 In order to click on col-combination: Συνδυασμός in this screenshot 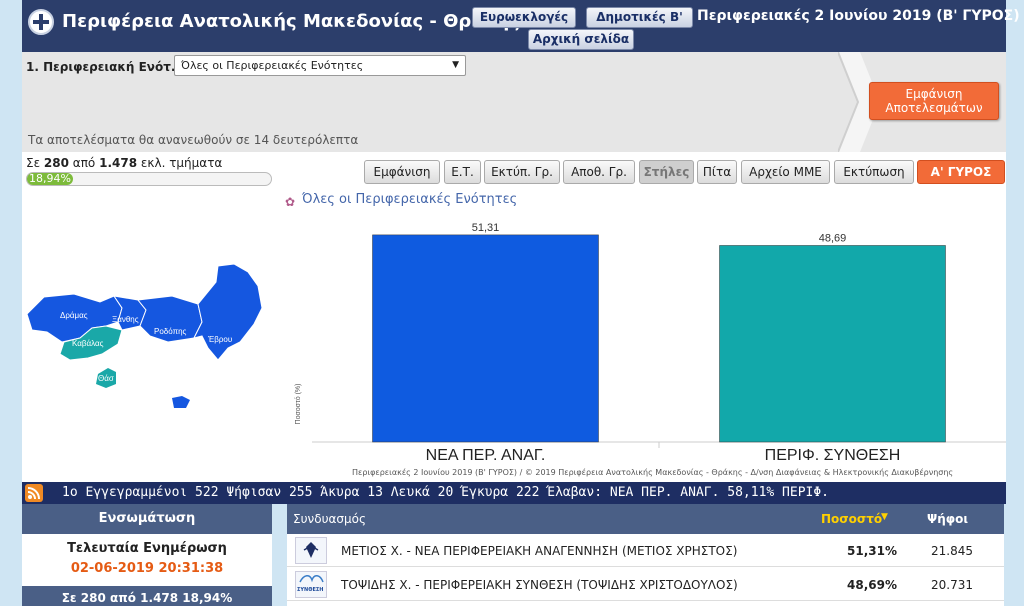, I will do `click(329, 519)`.